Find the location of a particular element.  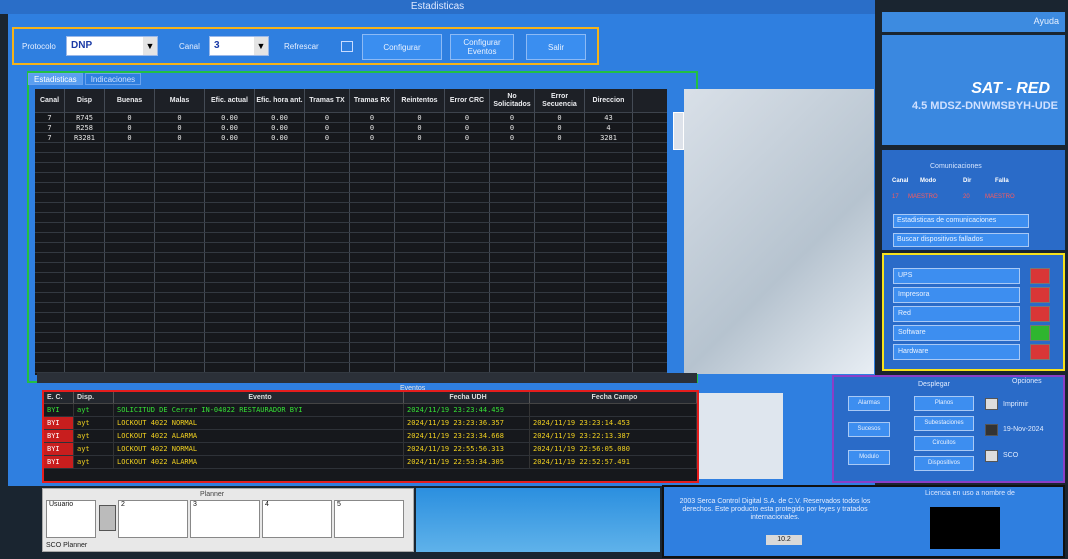

events-column-header: Evento is located at coordinates (259, 397).